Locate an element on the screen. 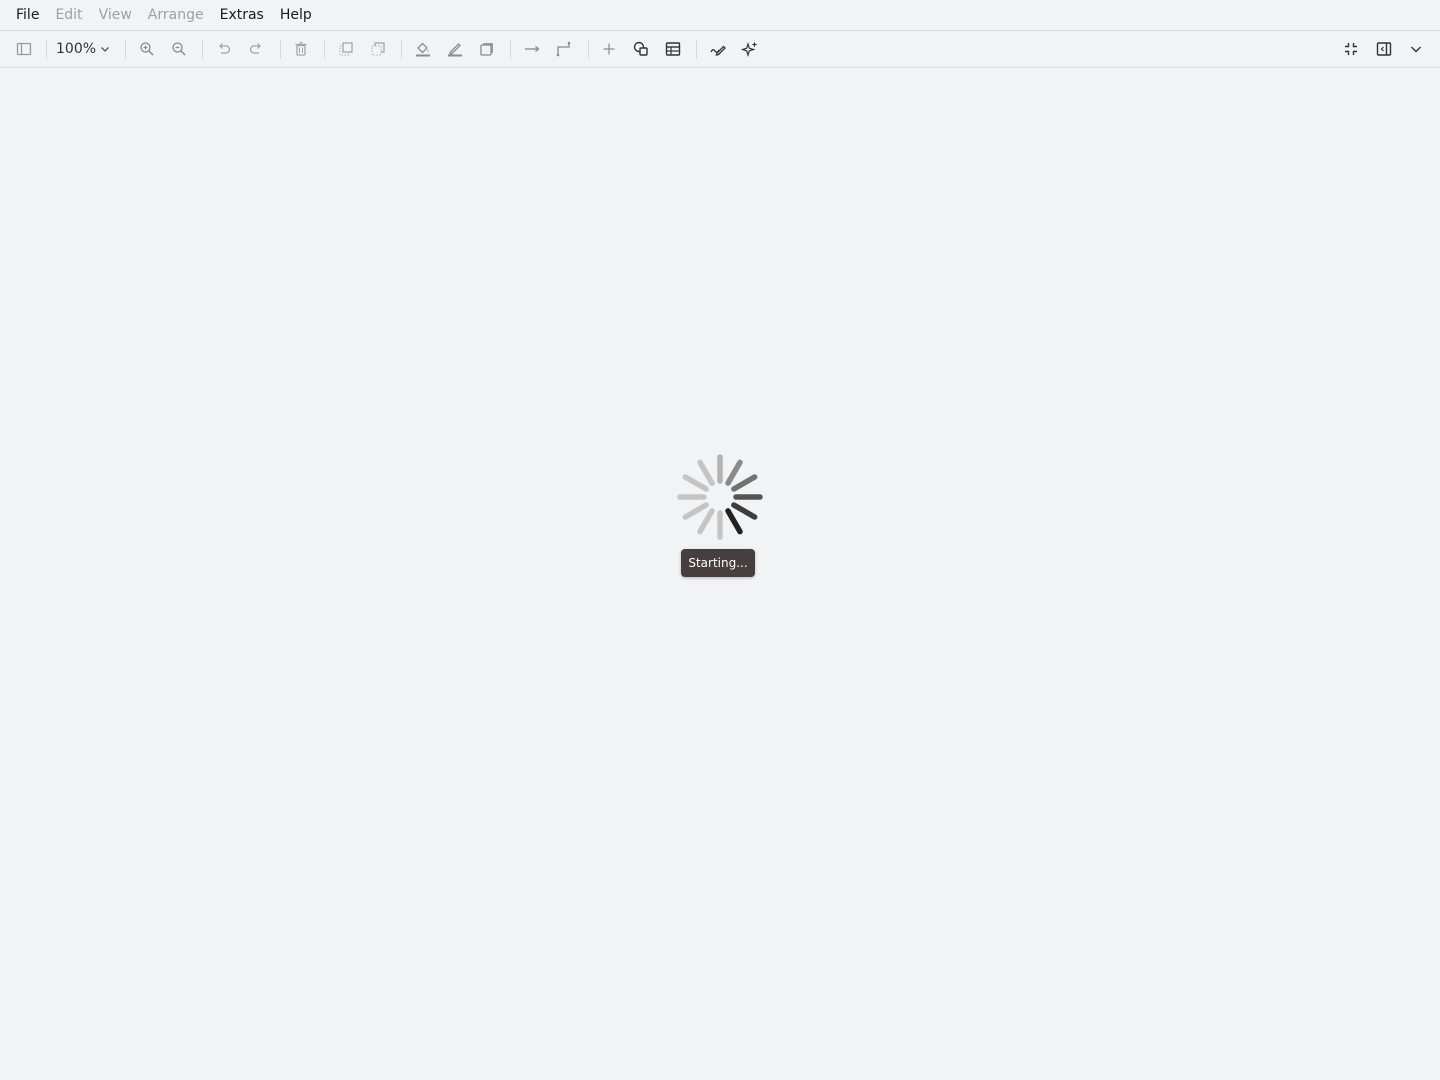 The width and height of the screenshot is (1440, 1080). menu-help: Help is located at coordinates (296, 15).